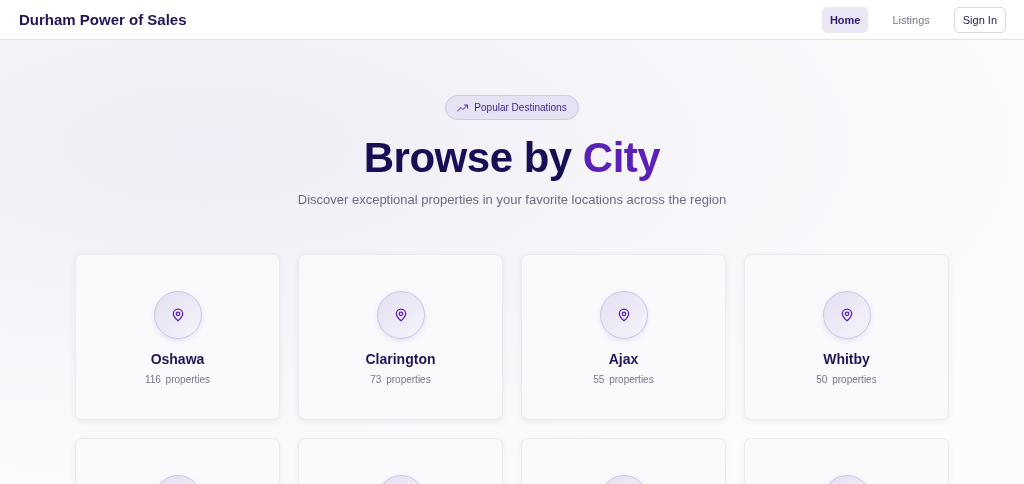 The image size is (1024, 484). What do you see at coordinates (400, 337) in the screenshot?
I see `city-card: Clarington 73 properties` at bounding box center [400, 337].